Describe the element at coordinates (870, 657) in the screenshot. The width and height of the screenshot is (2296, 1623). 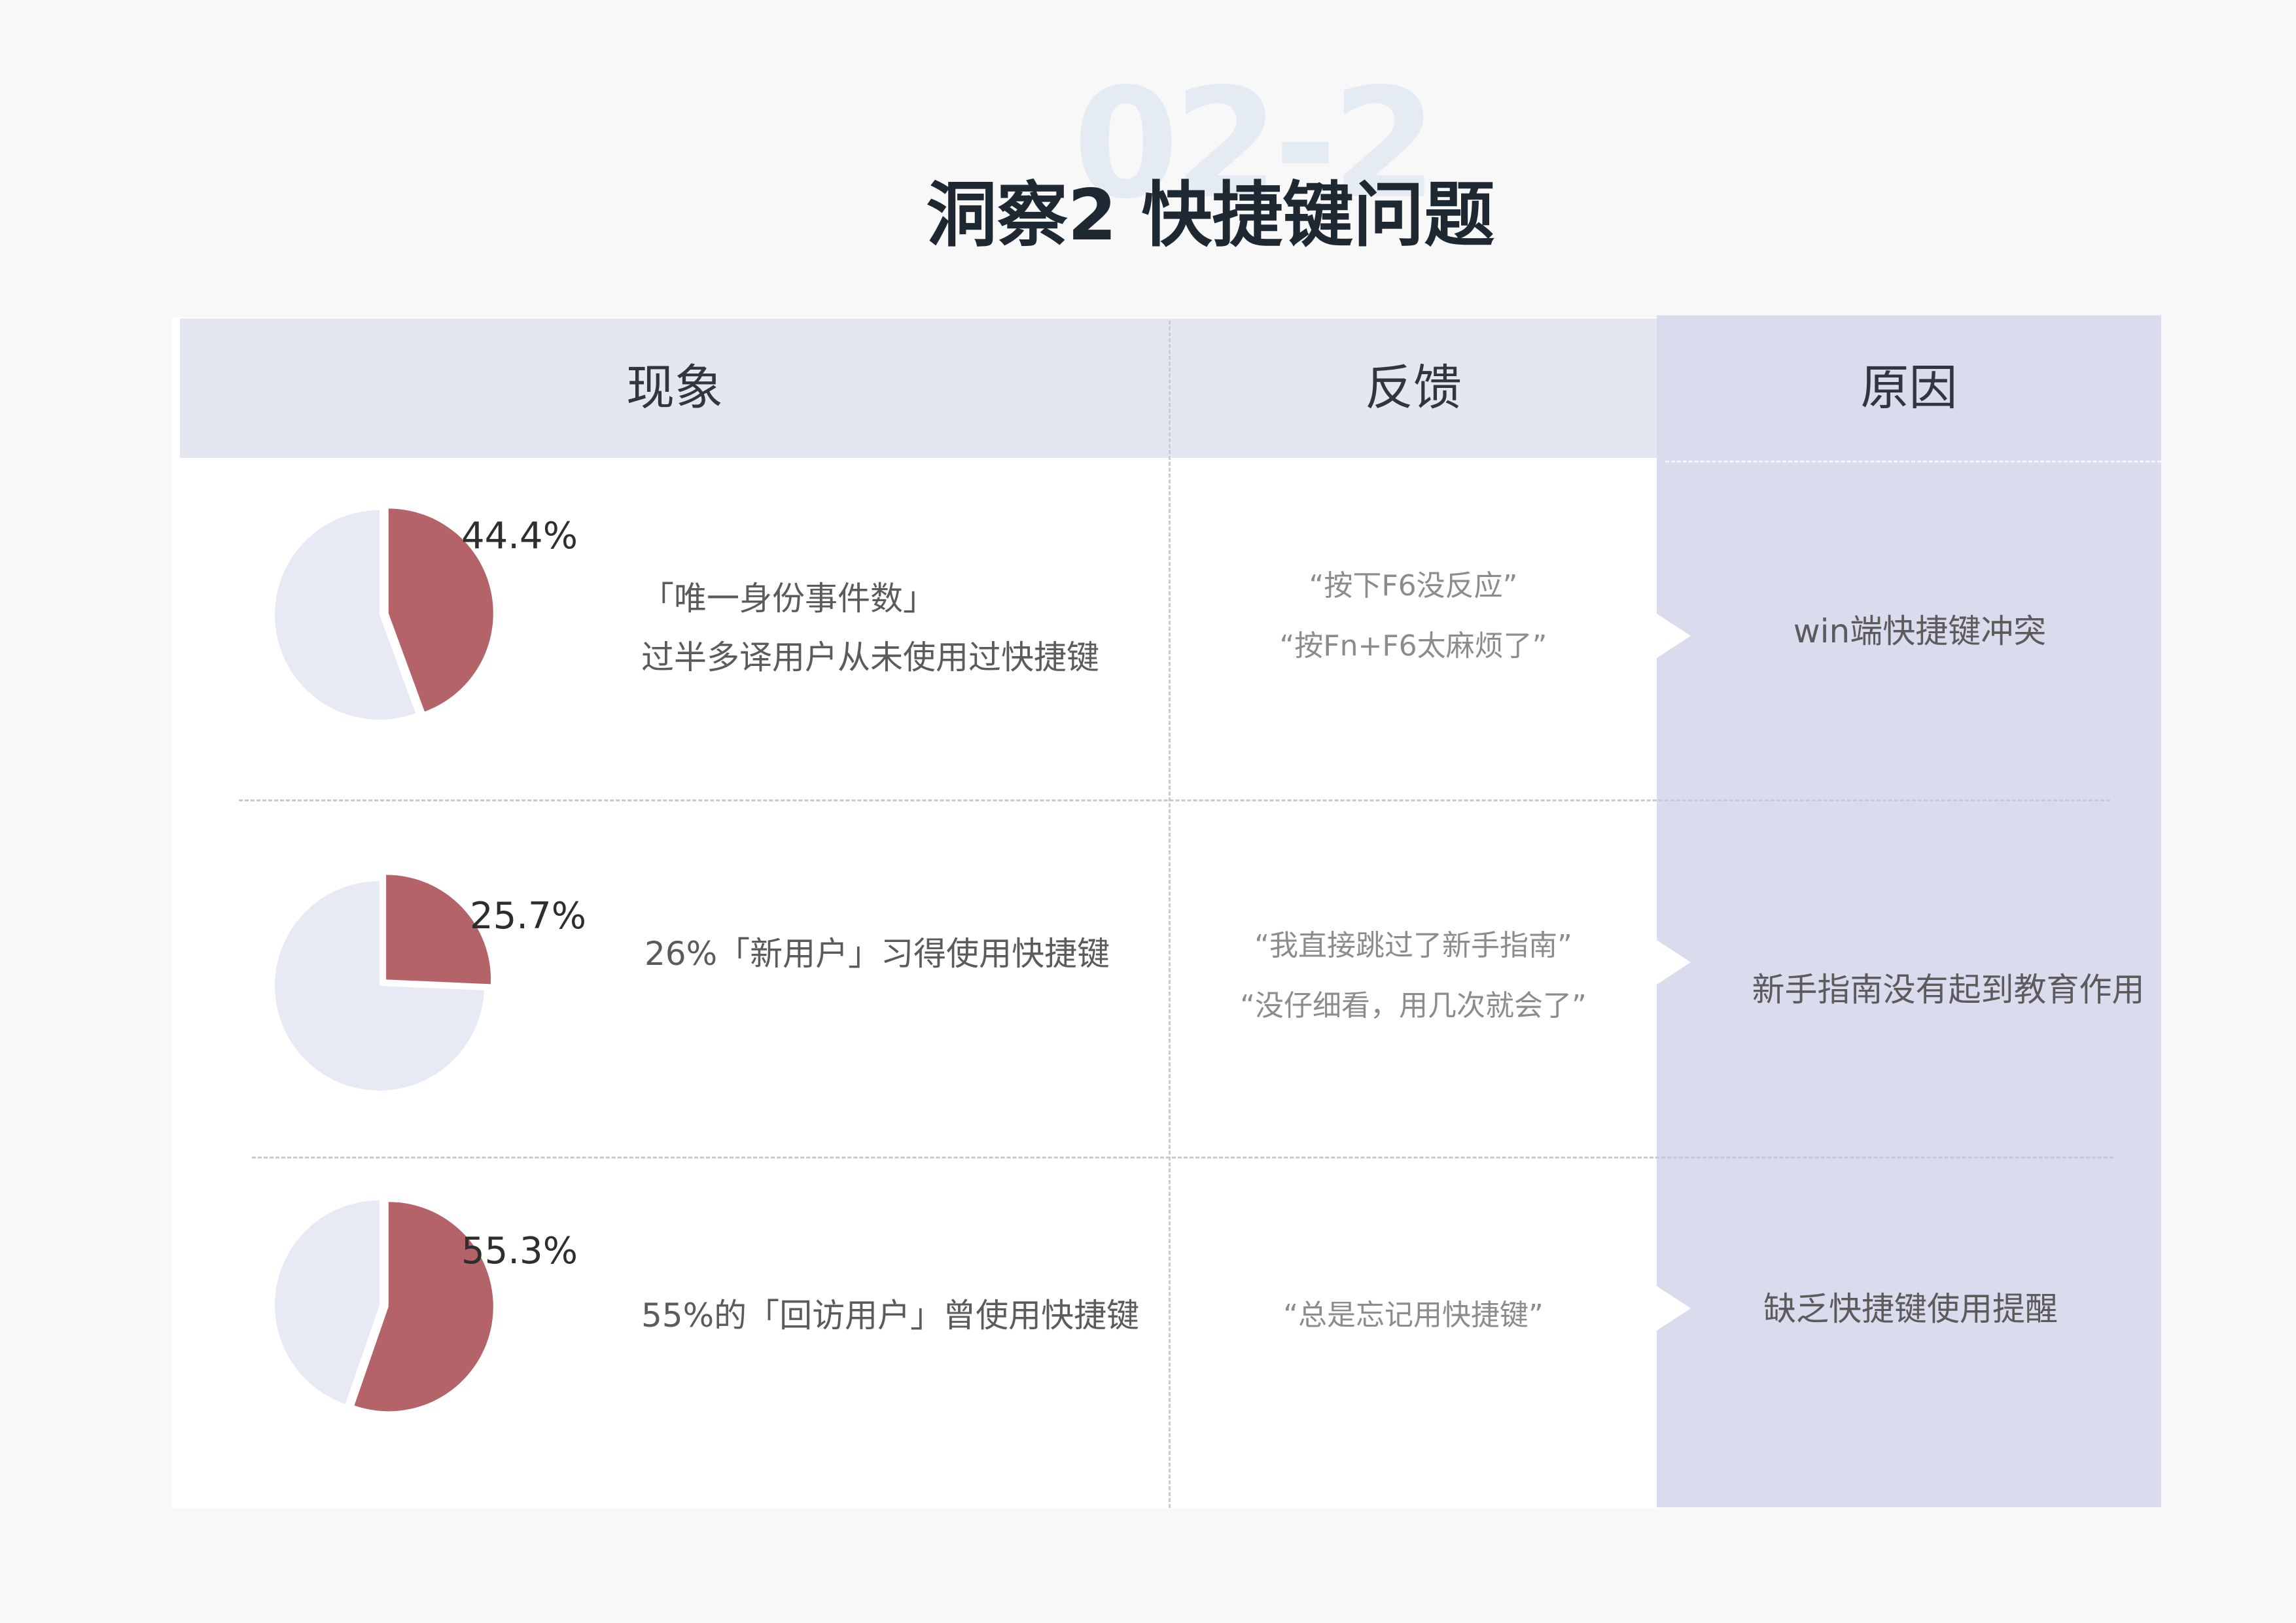
I see `phenomenon-text: 过半多译用户从未使用过快捷键` at that location.